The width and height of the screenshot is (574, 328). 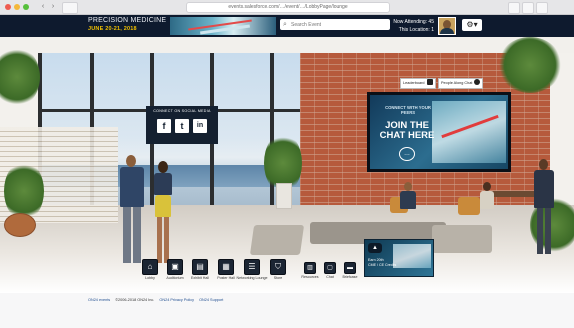 What do you see at coordinates (528, 8) in the screenshot?
I see `tabs-icon` at bounding box center [528, 8].